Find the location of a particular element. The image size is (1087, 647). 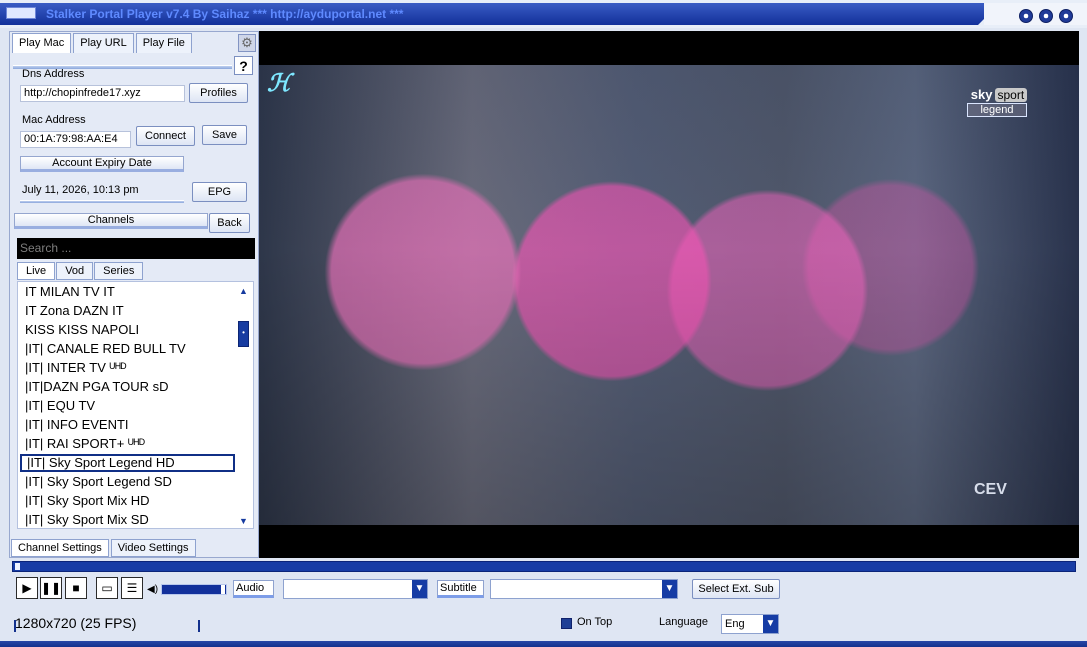

back-button: Back is located at coordinates (229, 223).